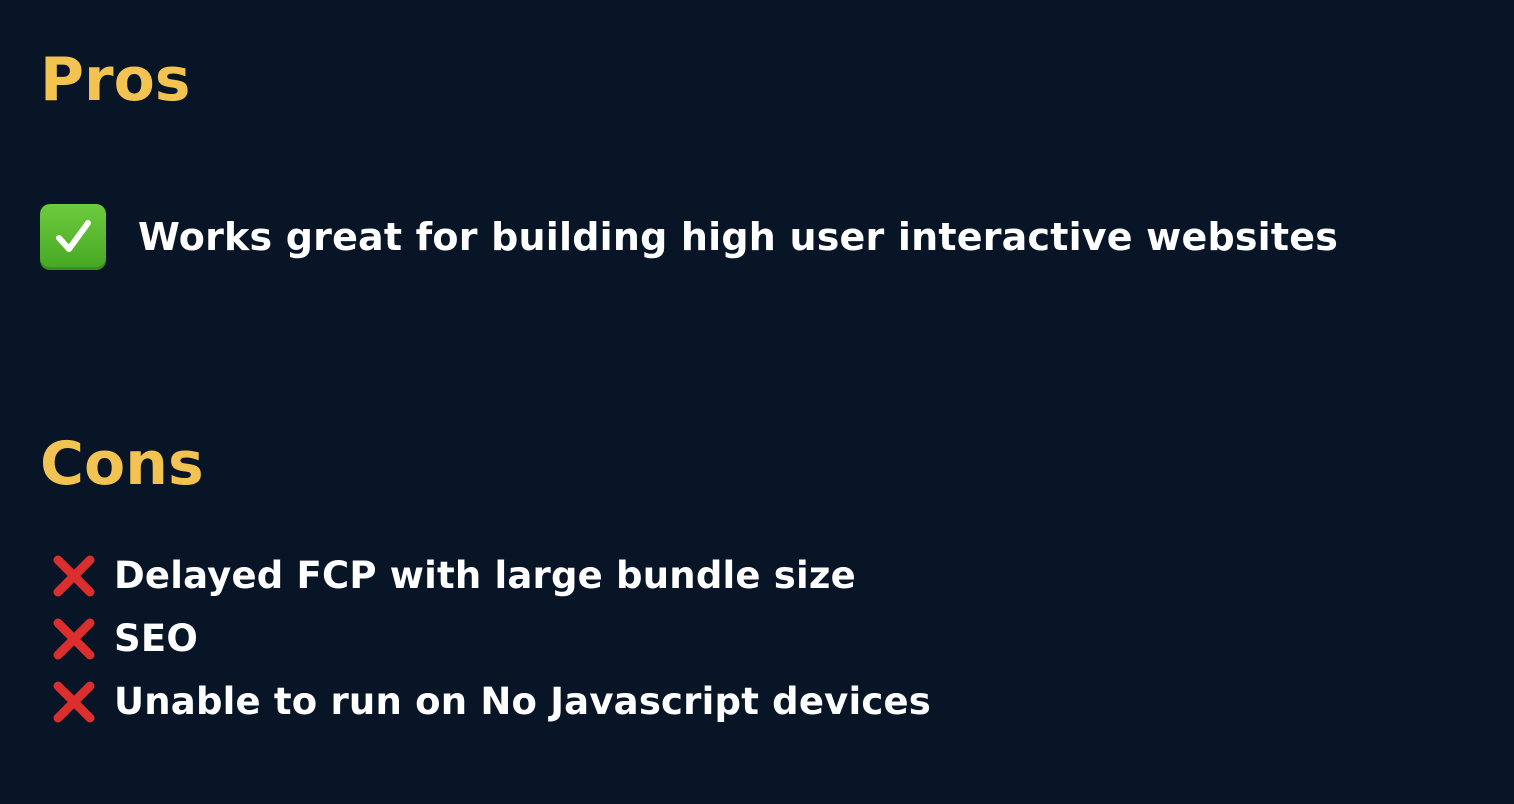  Describe the element at coordinates (156, 638) in the screenshot. I see `con-item-text: SEO` at that location.